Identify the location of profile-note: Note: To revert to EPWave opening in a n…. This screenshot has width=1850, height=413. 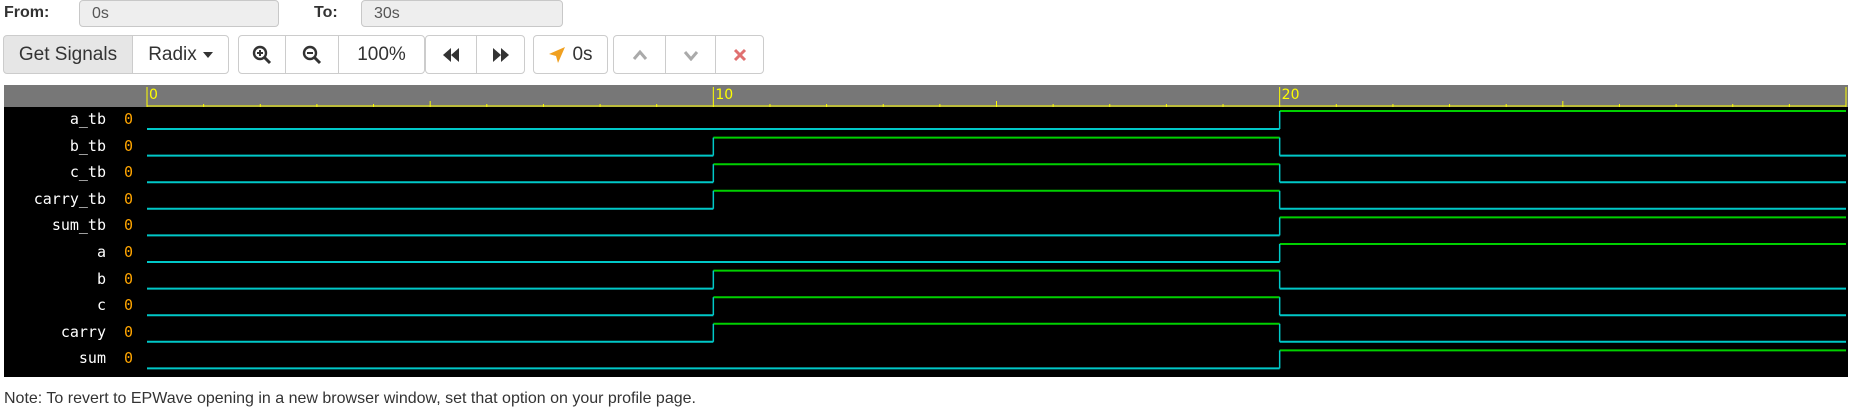
(350, 398).